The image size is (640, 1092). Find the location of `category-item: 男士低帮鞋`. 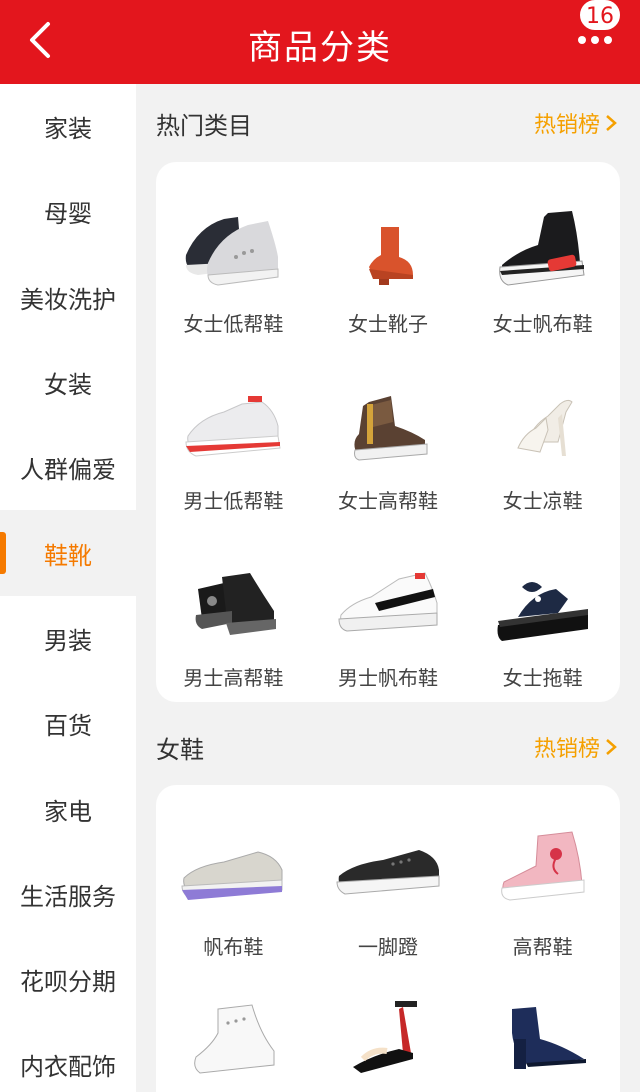

category-item: 男士低帮鞋 is located at coordinates (233, 445).